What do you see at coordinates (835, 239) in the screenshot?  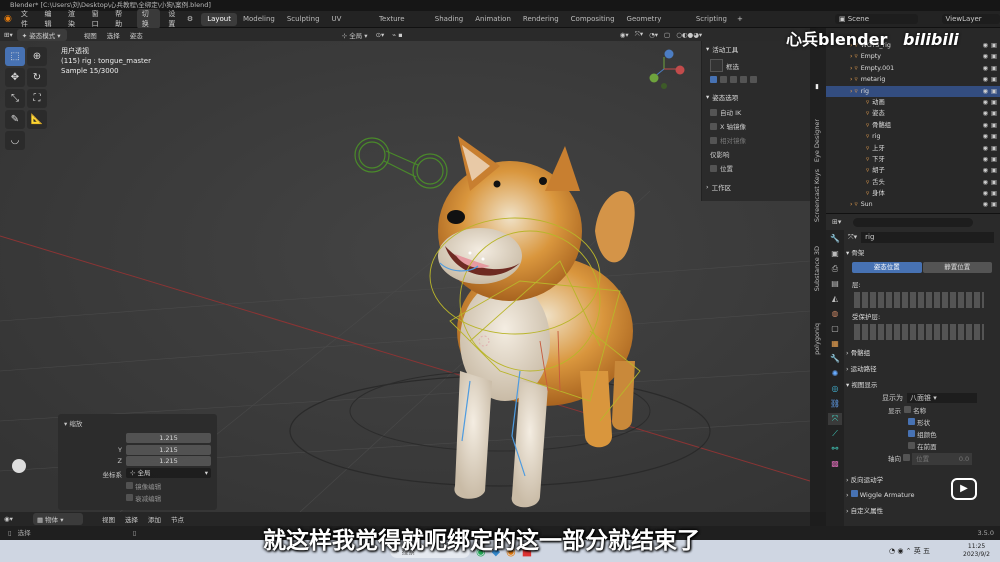 I see `tool-tab-icon: 🔧` at bounding box center [835, 239].